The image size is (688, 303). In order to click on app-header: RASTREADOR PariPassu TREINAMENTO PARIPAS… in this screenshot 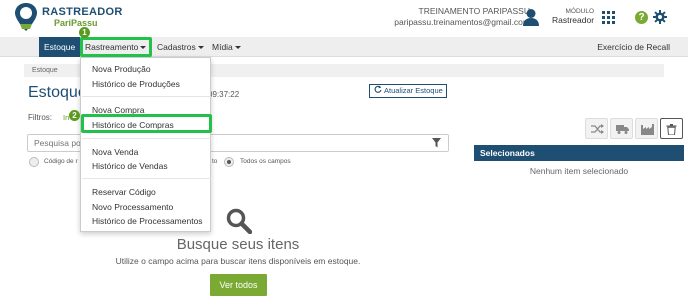, I will do `click(344, 18)`.